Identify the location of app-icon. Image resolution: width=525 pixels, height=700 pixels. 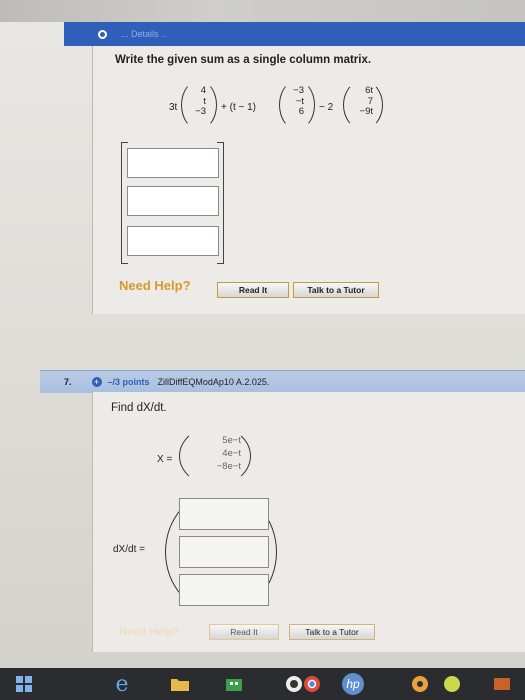
(452, 684).